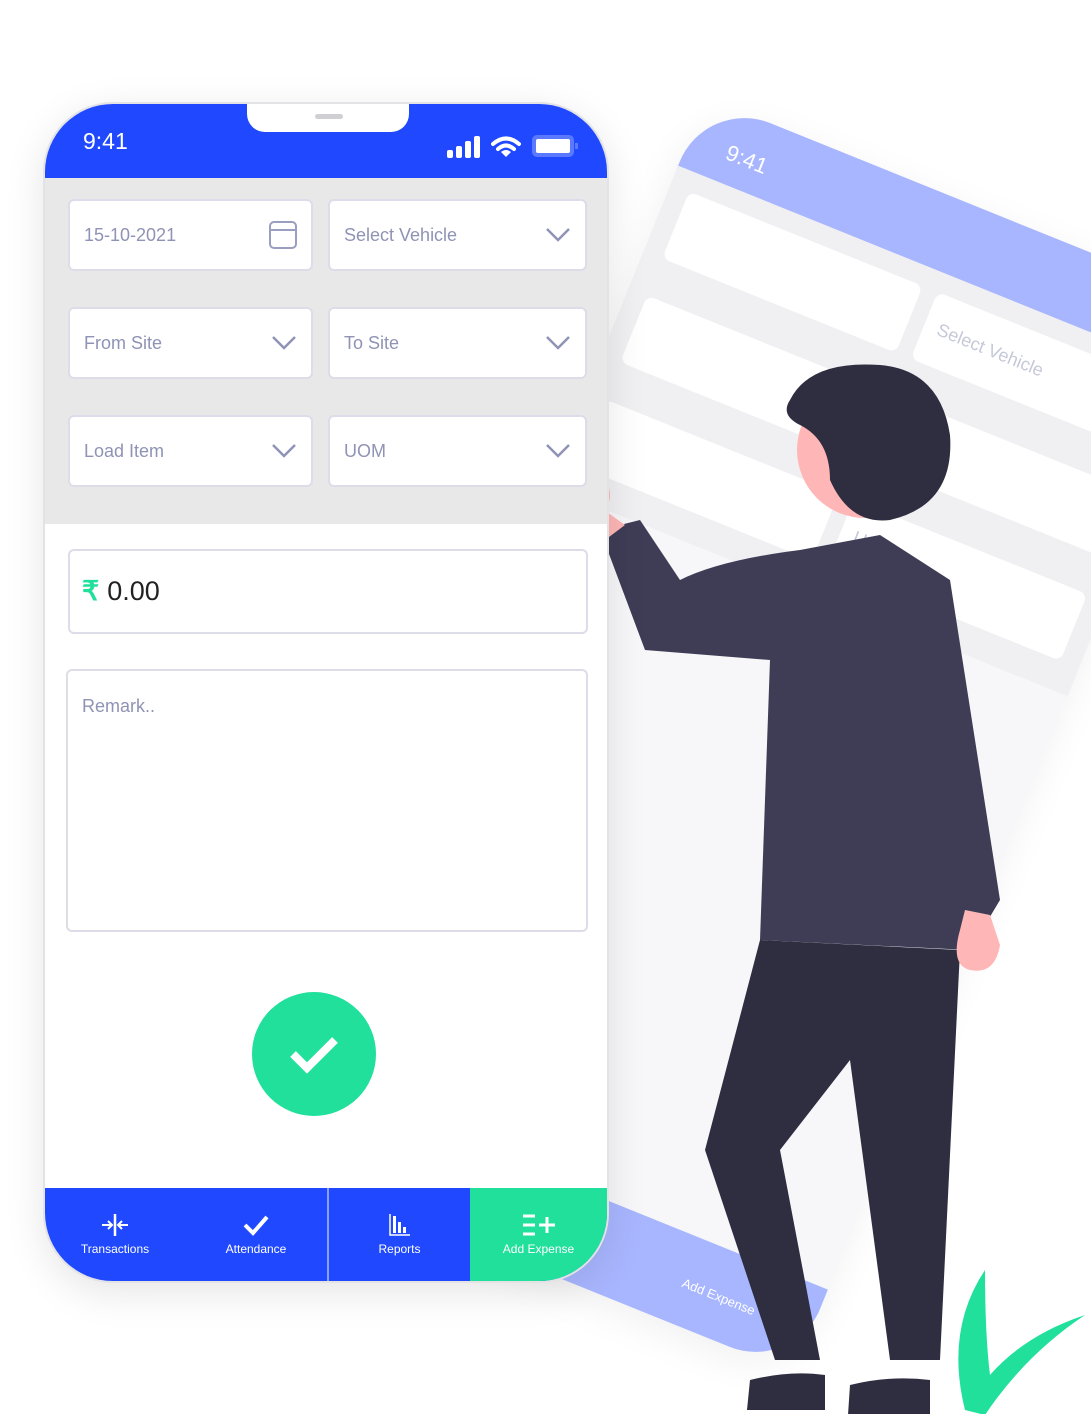  I want to click on to-site-select: To Site, so click(457, 343).